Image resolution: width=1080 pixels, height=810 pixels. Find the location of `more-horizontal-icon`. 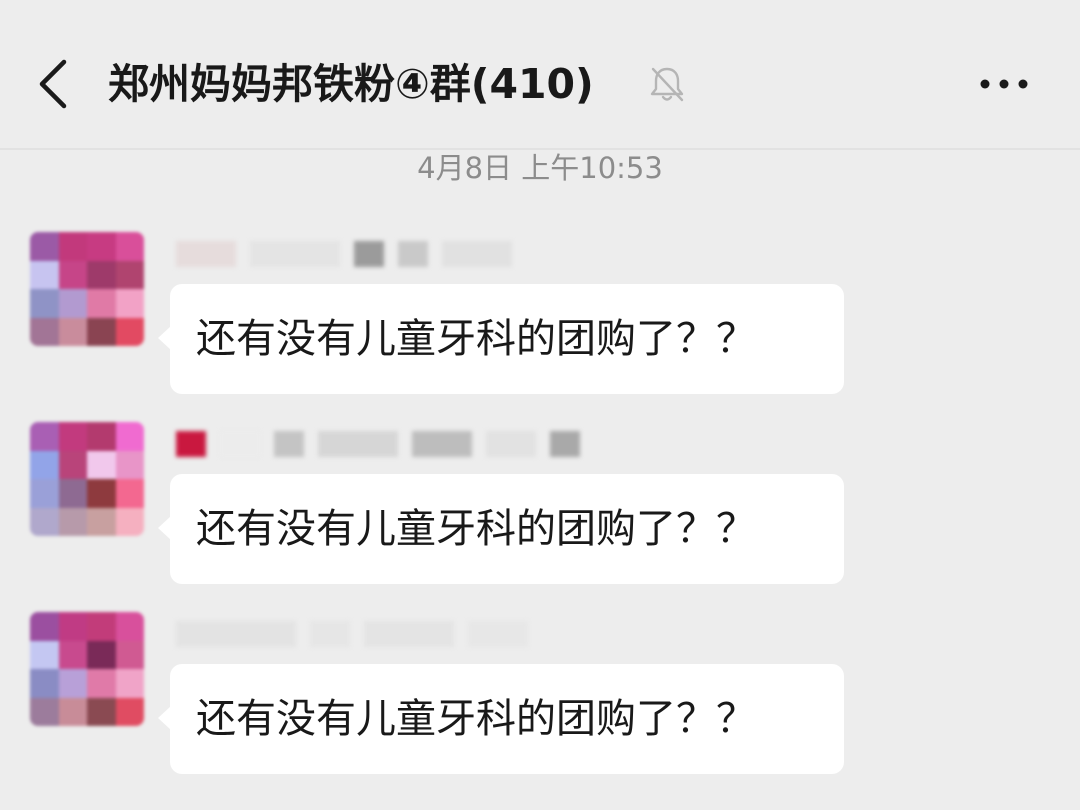

more-horizontal-icon is located at coordinates (1004, 84).